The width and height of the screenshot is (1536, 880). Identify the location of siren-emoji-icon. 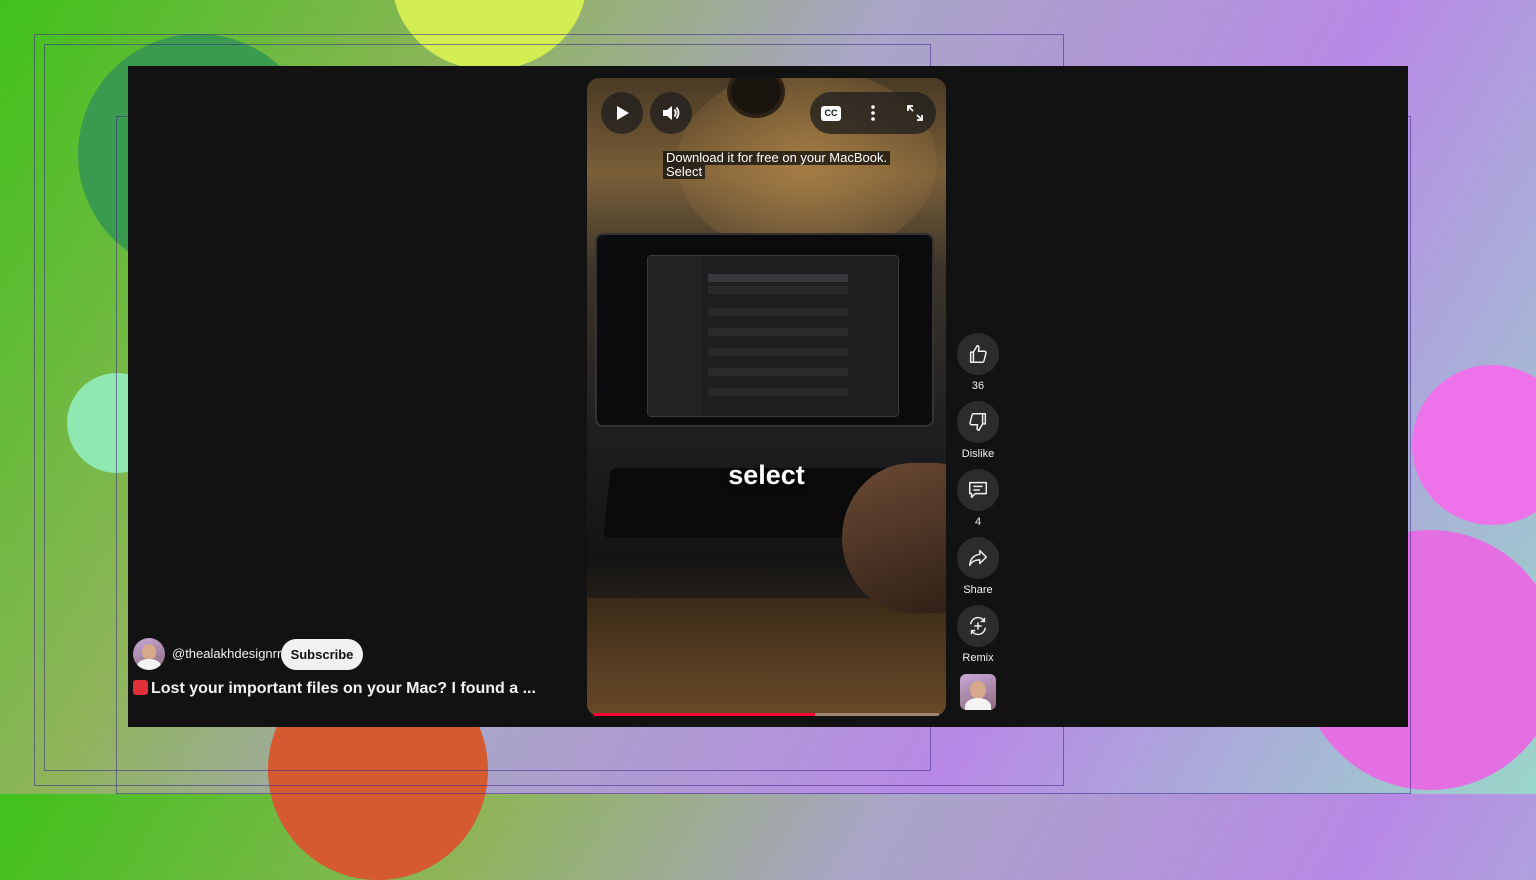
(140, 687).